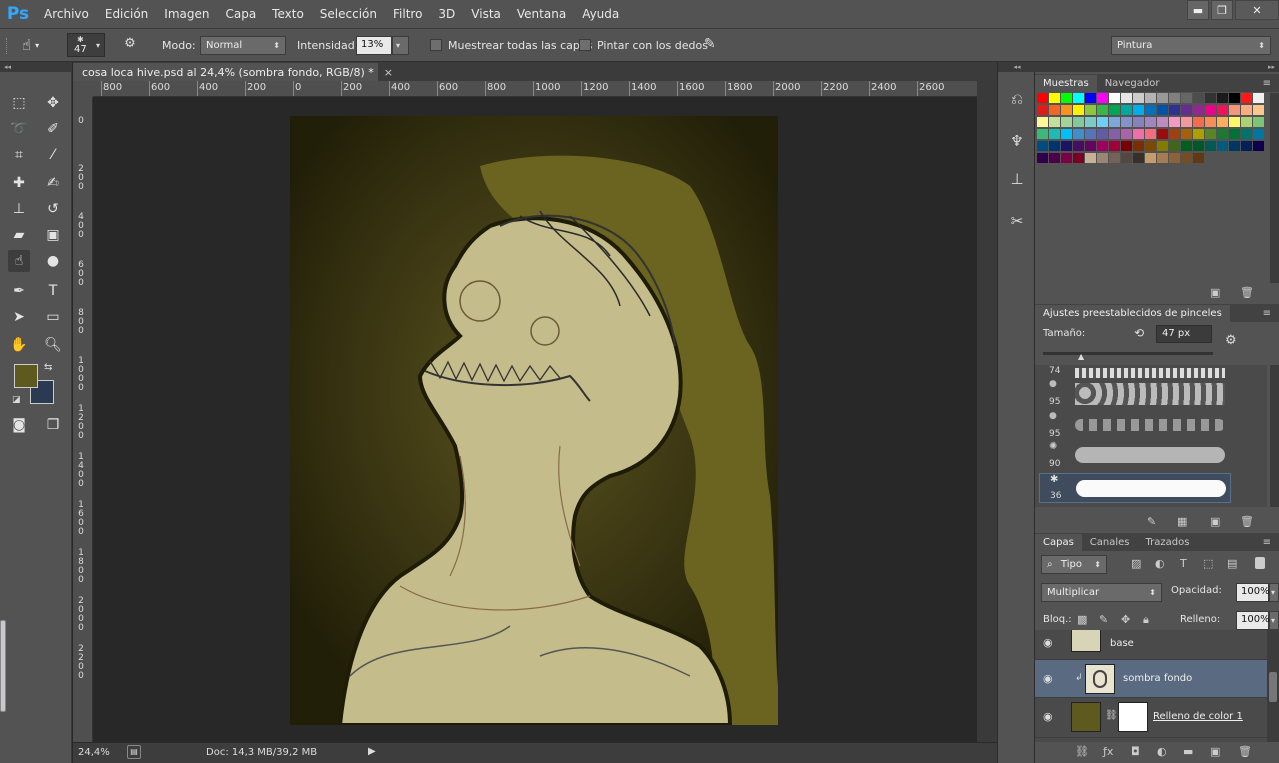 This screenshot has width=1279, height=763. Describe the element at coordinates (19, 103) in the screenshot. I see `marquee-tool-icon: ⬚` at that location.